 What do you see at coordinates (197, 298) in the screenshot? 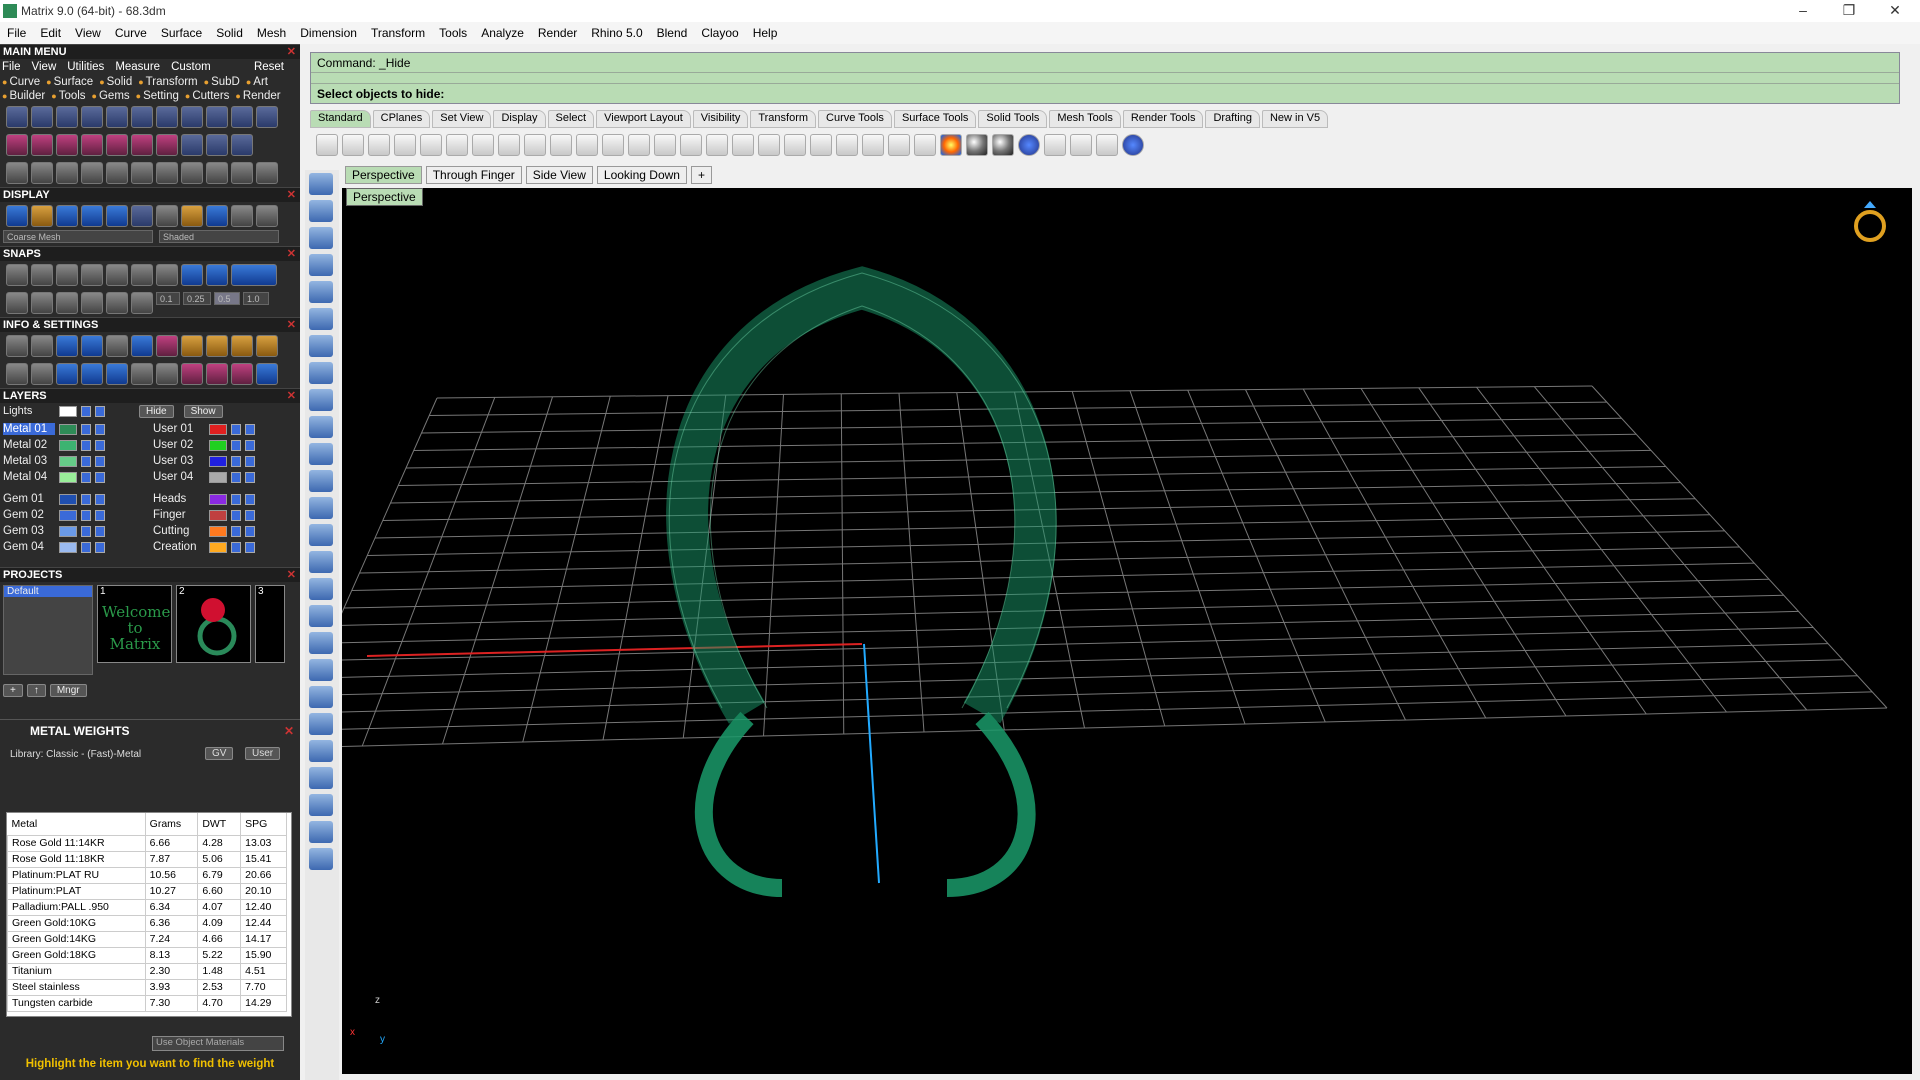
I see `snap-value-2: 0.25` at bounding box center [197, 298].